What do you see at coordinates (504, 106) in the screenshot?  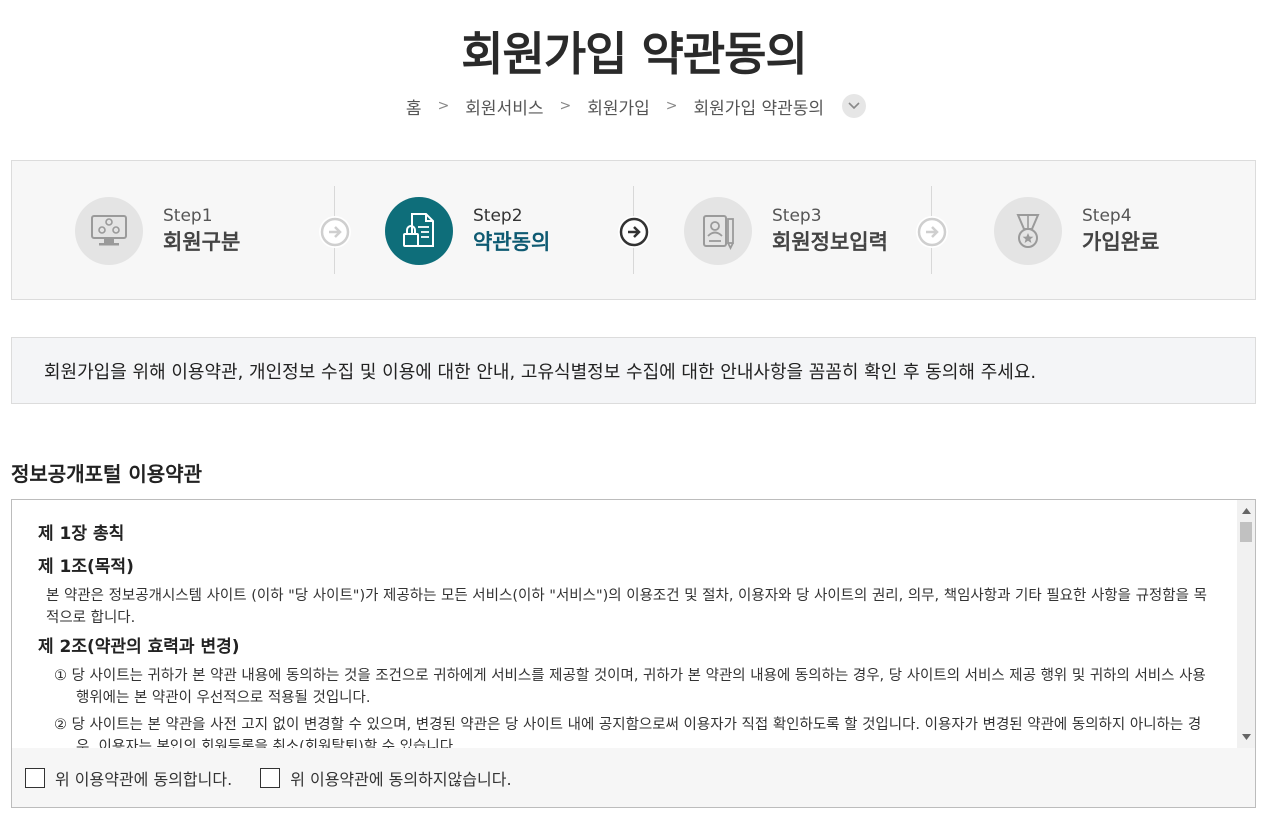 I see `breadcrumb-member-service: 회원서비스` at bounding box center [504, 106].